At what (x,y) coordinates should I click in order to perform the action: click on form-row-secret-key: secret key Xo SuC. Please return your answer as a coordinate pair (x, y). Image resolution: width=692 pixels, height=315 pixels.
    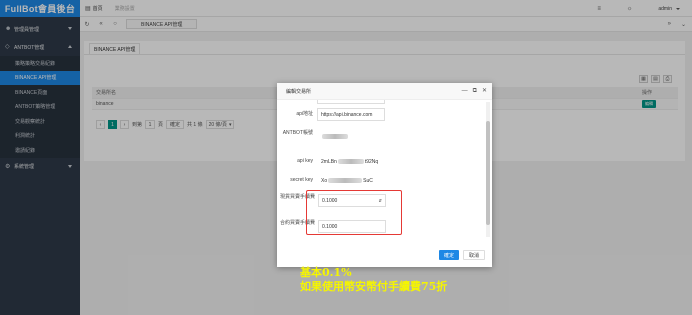
    Looking at the image, I should click on (379, 181).